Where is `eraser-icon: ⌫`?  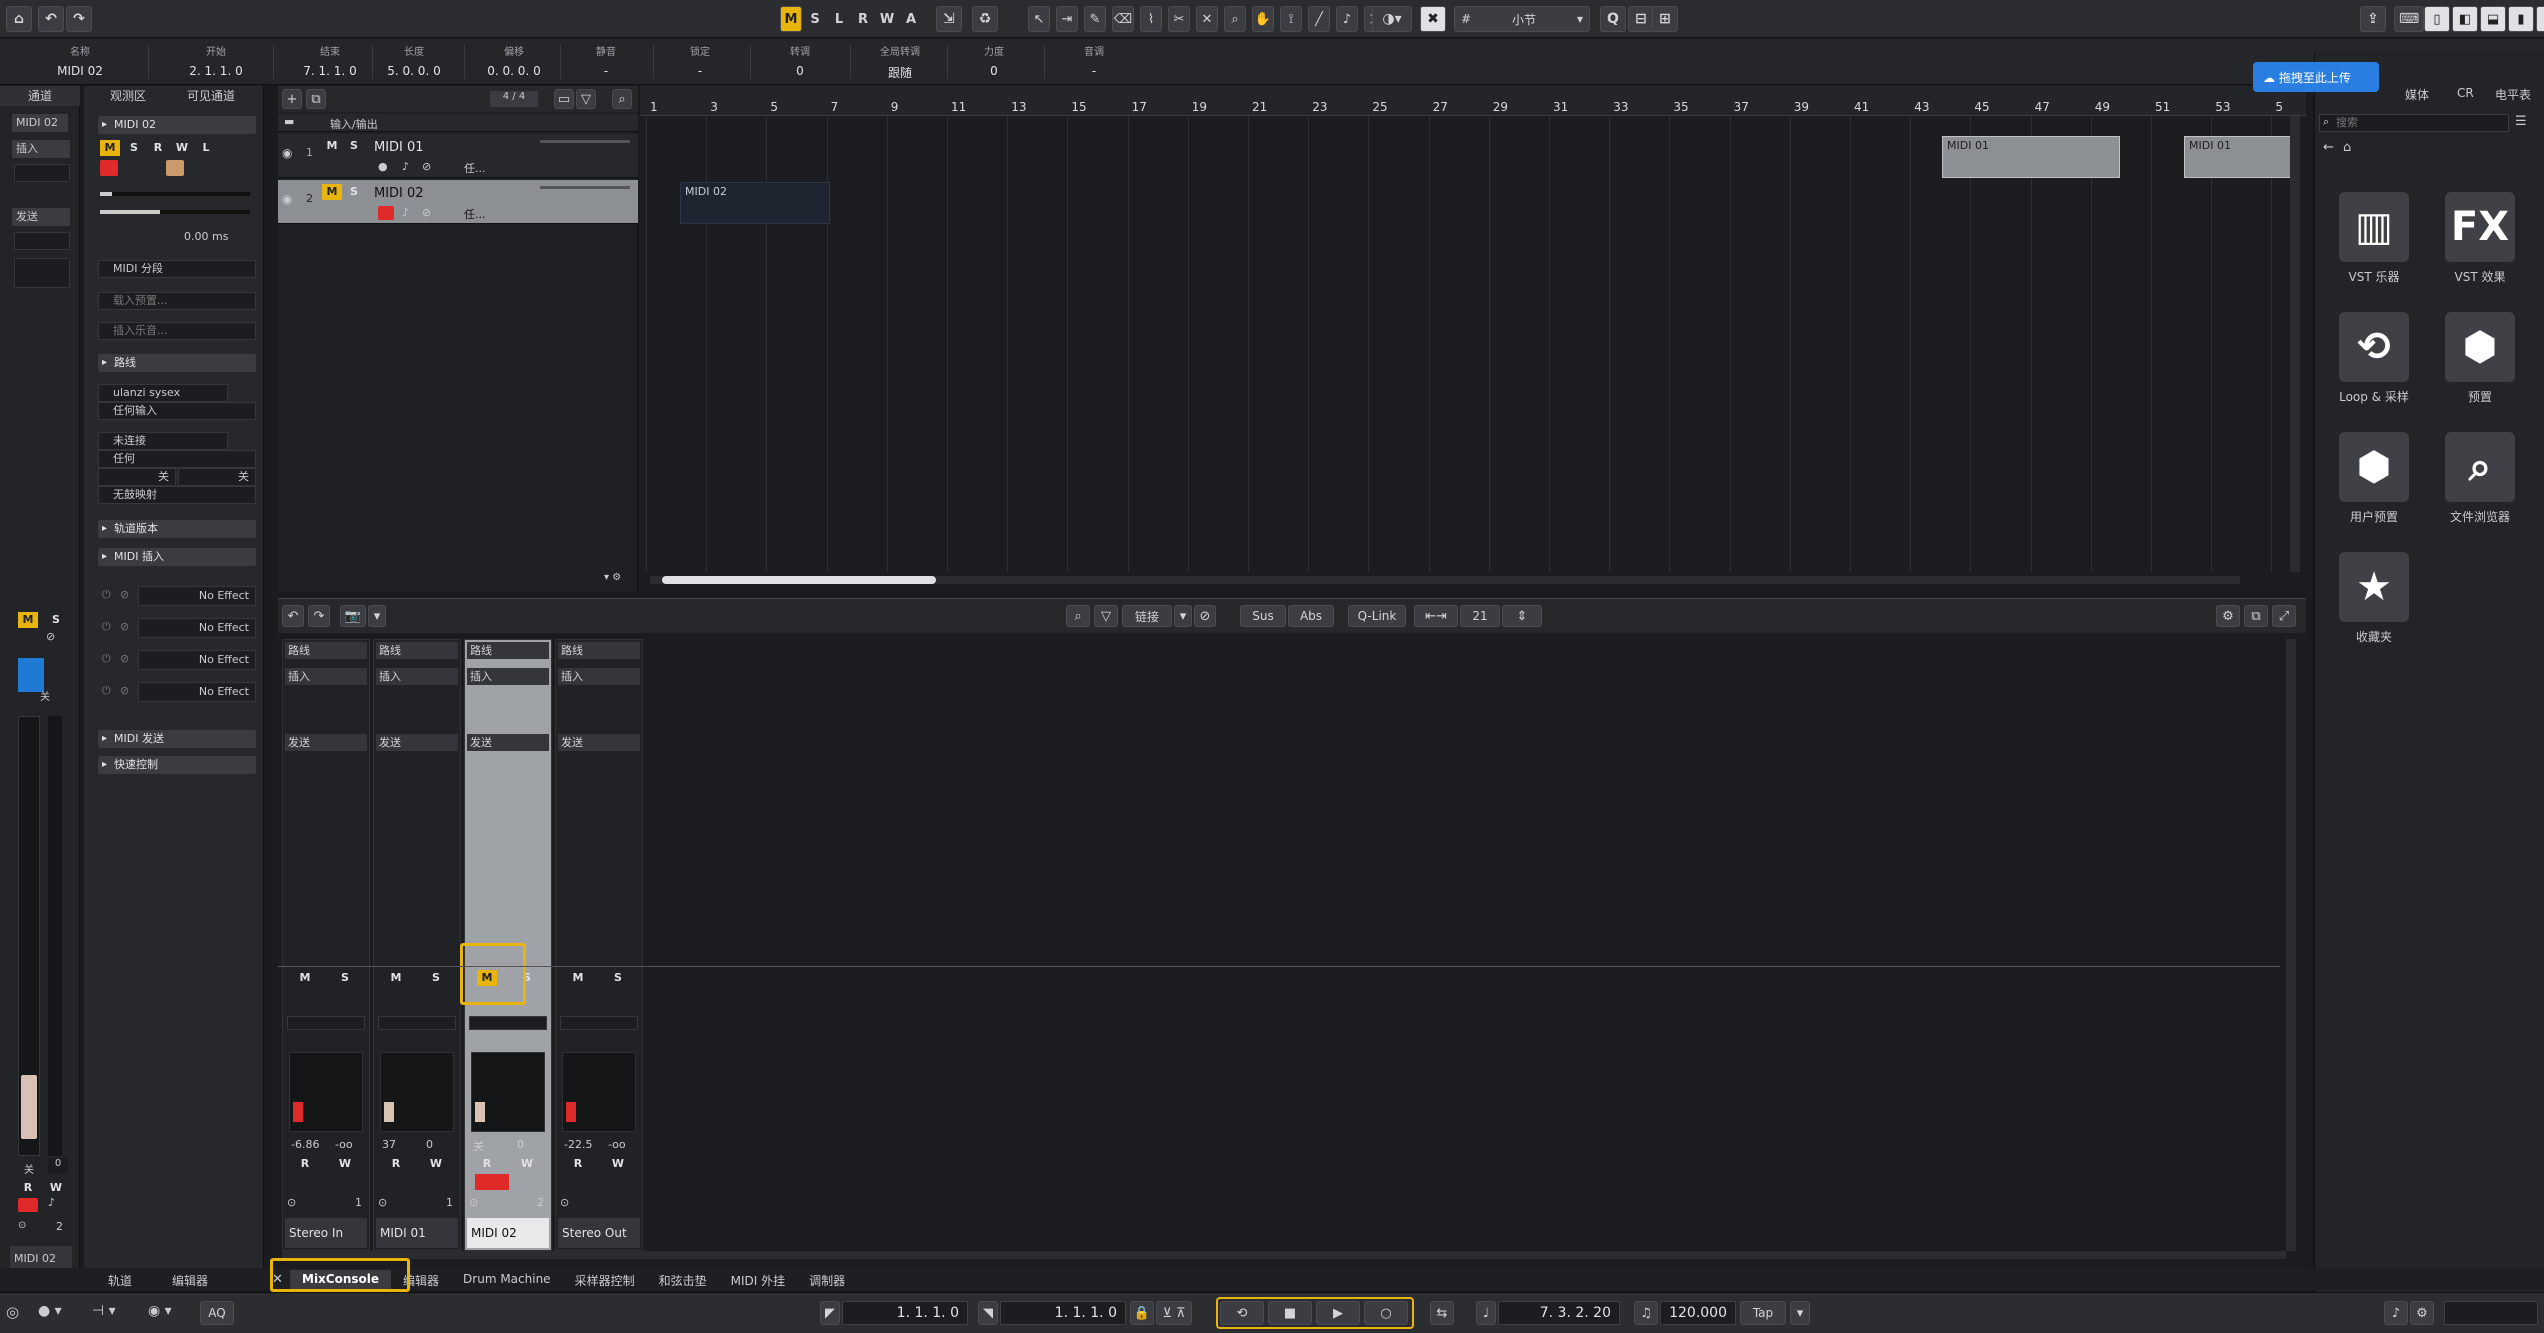 eraser-icon: ⌫ is located at coordinates (1123, 19).